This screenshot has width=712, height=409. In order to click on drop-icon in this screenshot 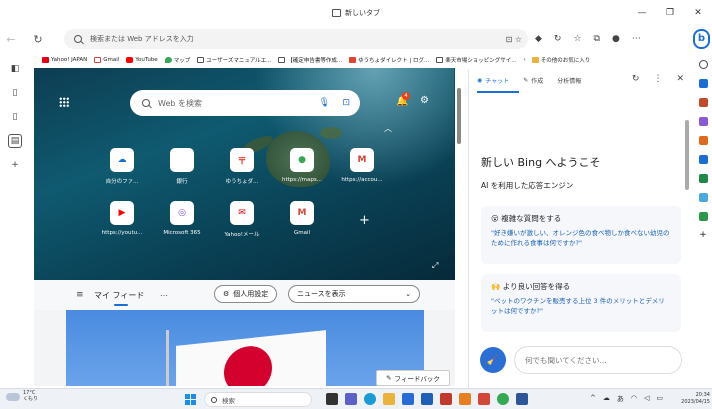, I will do `click(703, 197)`.